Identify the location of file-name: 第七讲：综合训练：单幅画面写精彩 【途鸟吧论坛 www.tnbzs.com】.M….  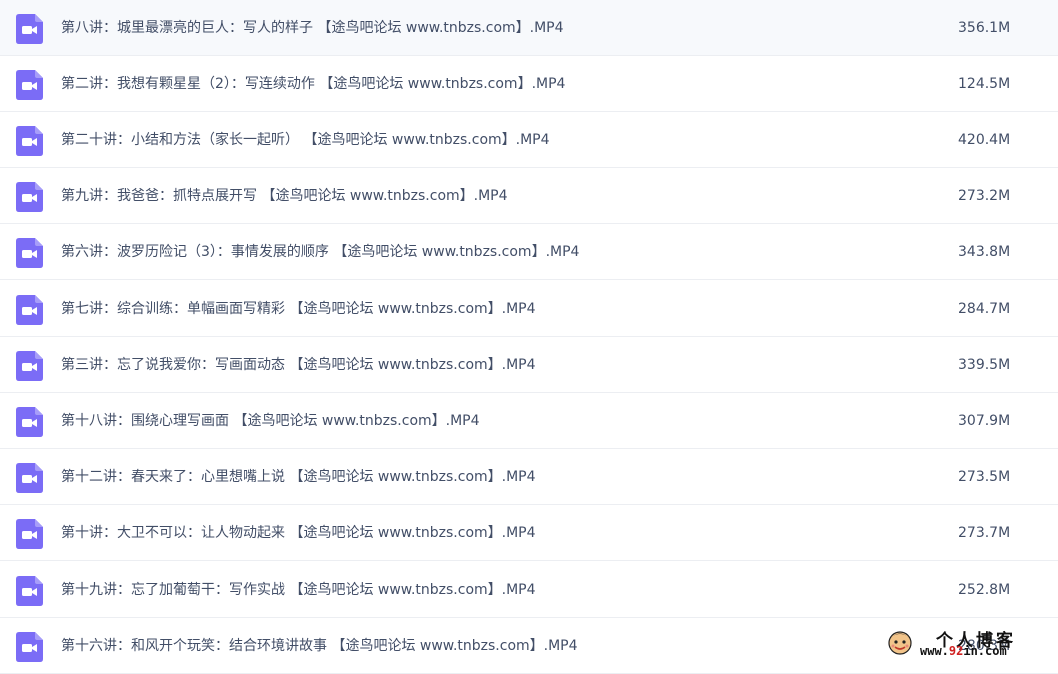
(298, 309).